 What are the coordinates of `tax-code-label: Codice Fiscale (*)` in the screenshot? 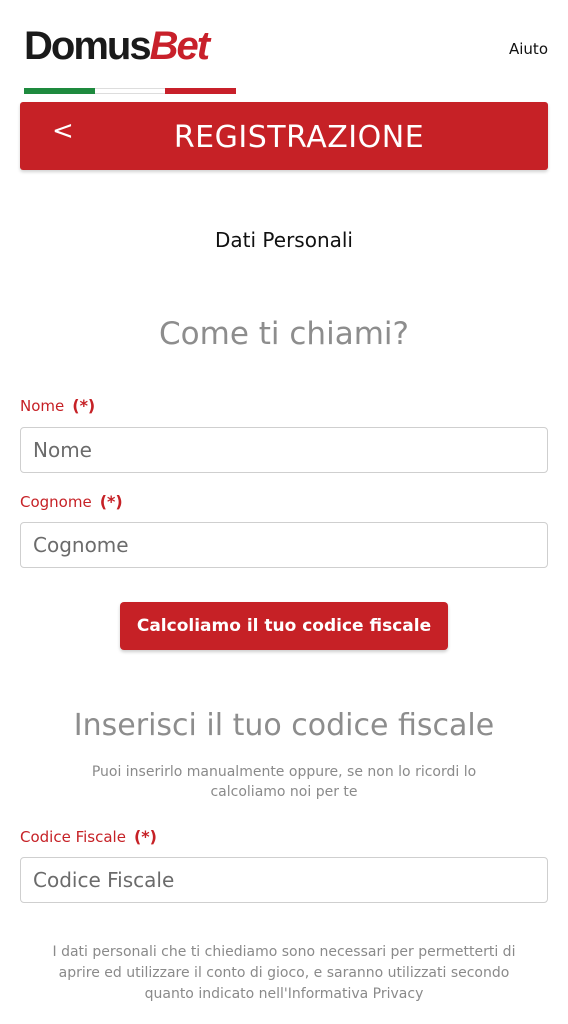 It's located at (88, 836).